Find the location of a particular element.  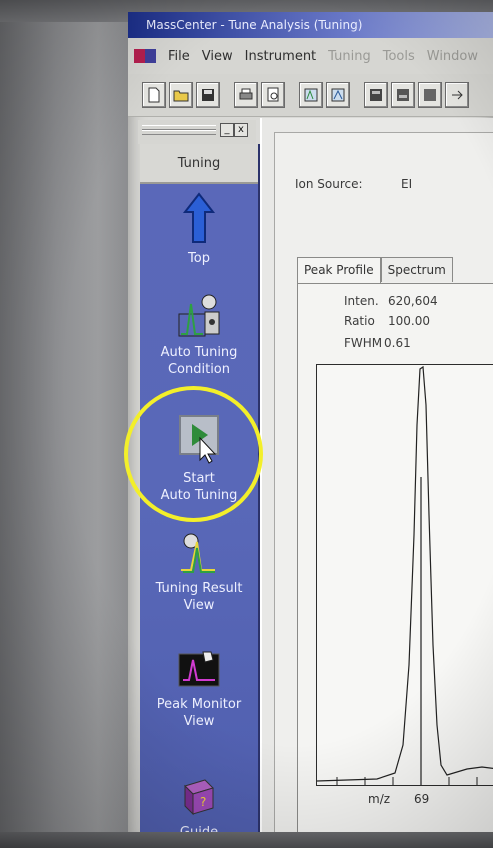

tool-auto-tuning-condition-label-2: Condition is located at coordinates (199, 369).